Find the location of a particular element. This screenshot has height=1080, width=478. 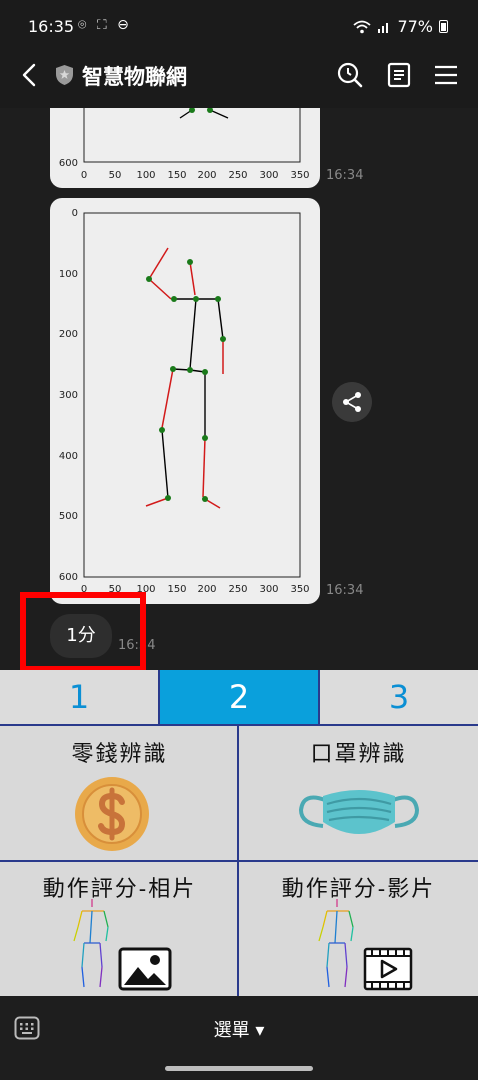

y-tick-label: 200 is located at coordinates (68, 334).